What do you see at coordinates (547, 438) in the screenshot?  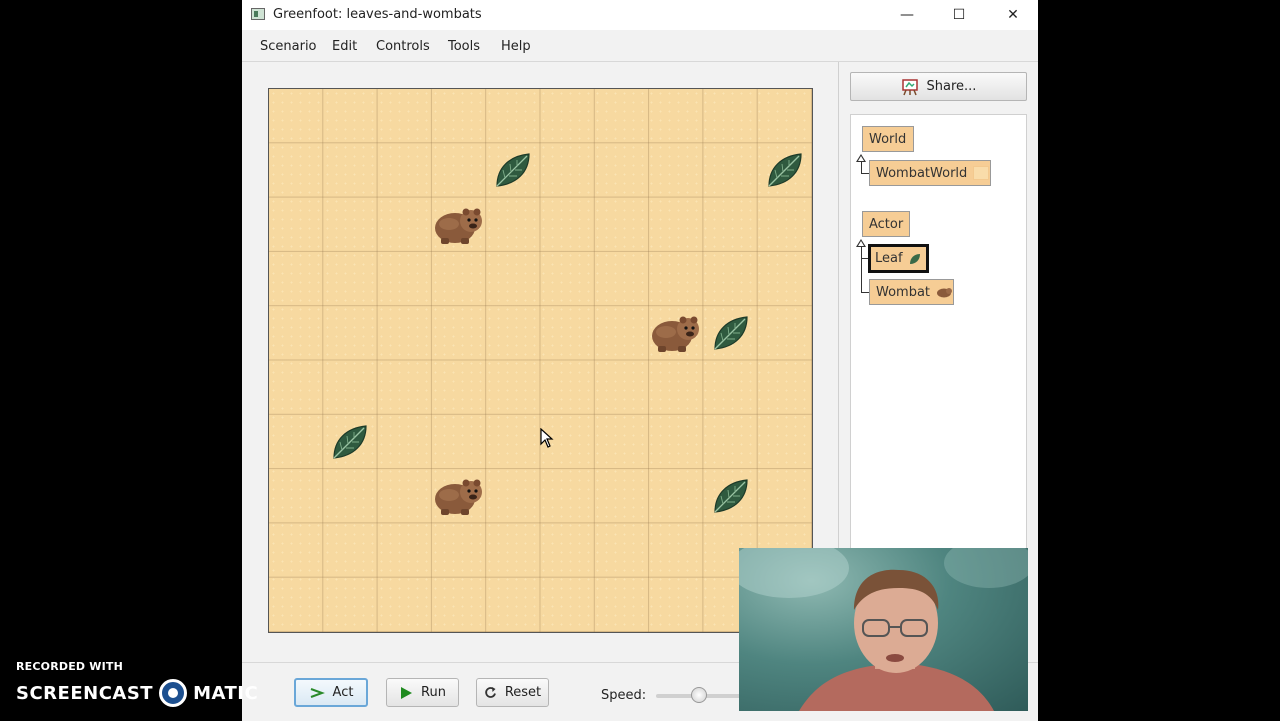 I see `mouse-cursor-icon` at bounding box center [547, 438].